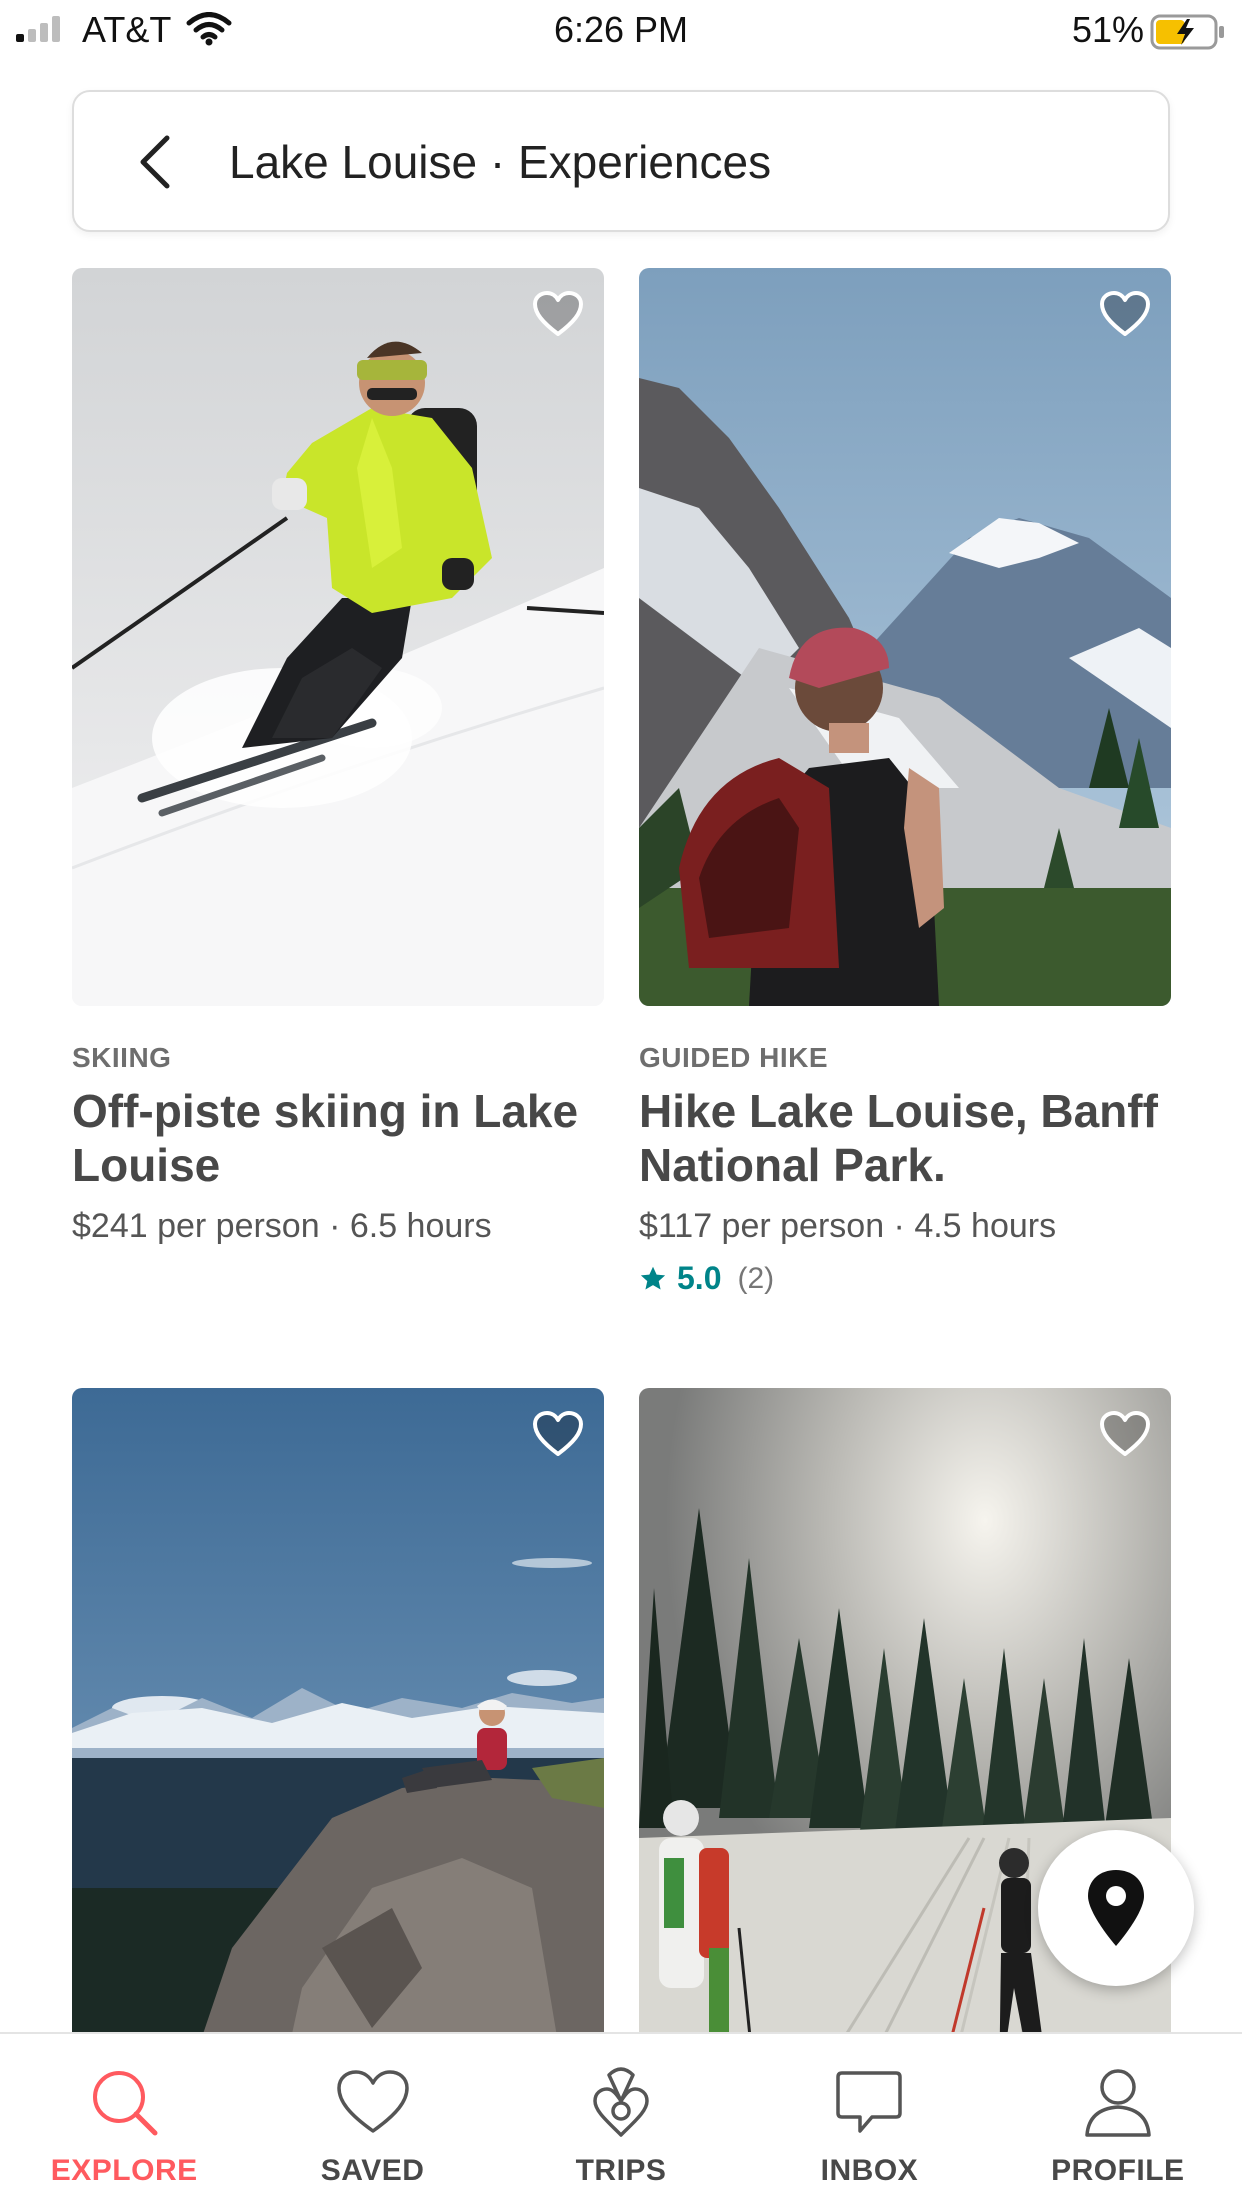  What do you see at coordinates (338, 1138) in the screenshot?
I see `listing-title: Off-piste skiing in Lake Louise` at bounding box center [338, 1138].